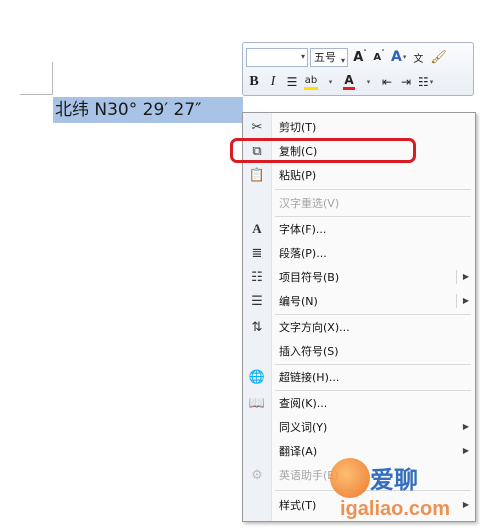  I want to click on increase-indent-icon: ⇥, so click(406, 82).